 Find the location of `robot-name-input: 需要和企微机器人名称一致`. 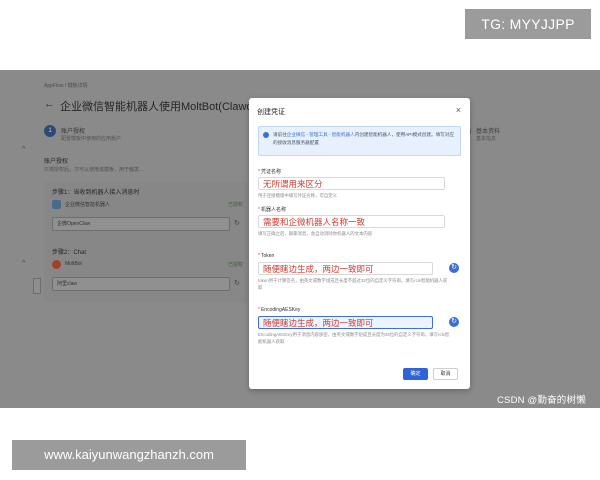

robot-name-input: 需要和企微机器人名称一致 is located at coordinates (351, 221).